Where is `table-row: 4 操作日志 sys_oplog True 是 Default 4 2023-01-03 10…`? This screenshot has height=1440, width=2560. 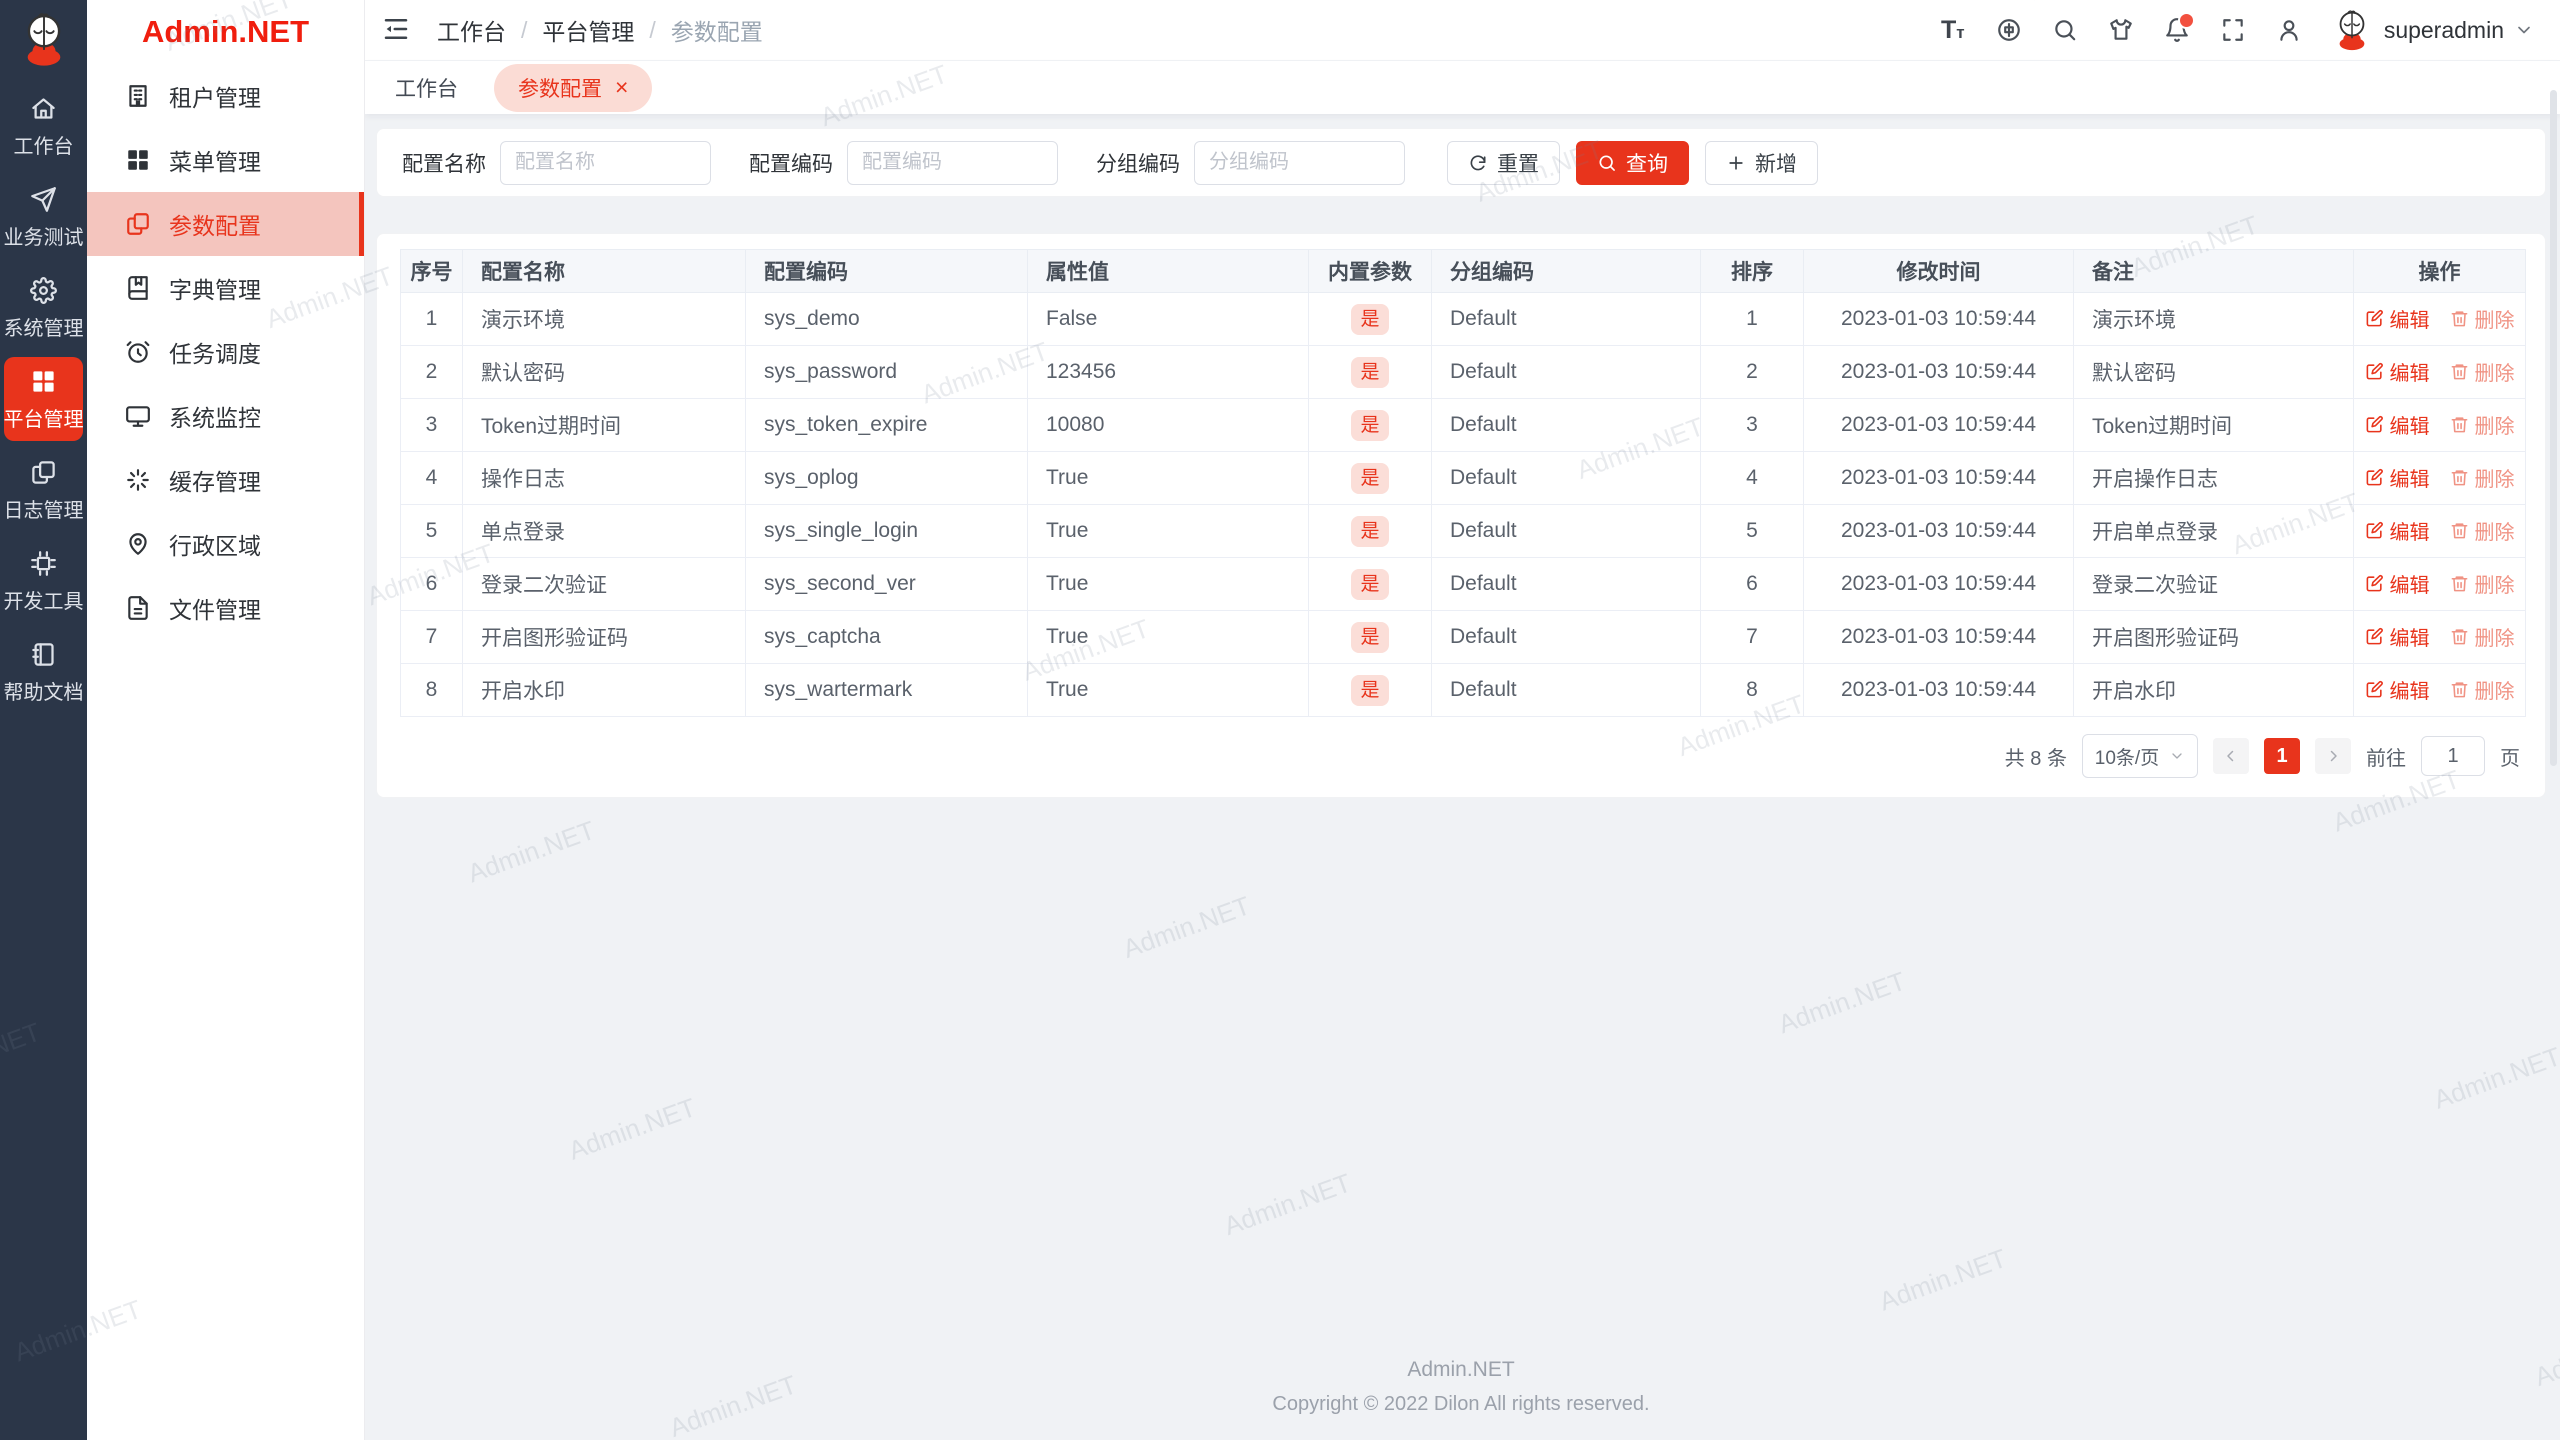
table-row: 4 操作日志 sys_oplog True 是 Default 4 2023-01-03 10… is located at coordinates (1463, 478).